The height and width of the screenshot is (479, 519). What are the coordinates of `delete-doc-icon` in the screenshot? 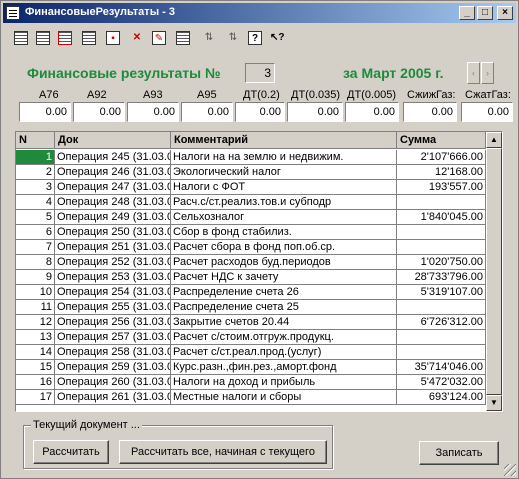 It's located at (65, 38).